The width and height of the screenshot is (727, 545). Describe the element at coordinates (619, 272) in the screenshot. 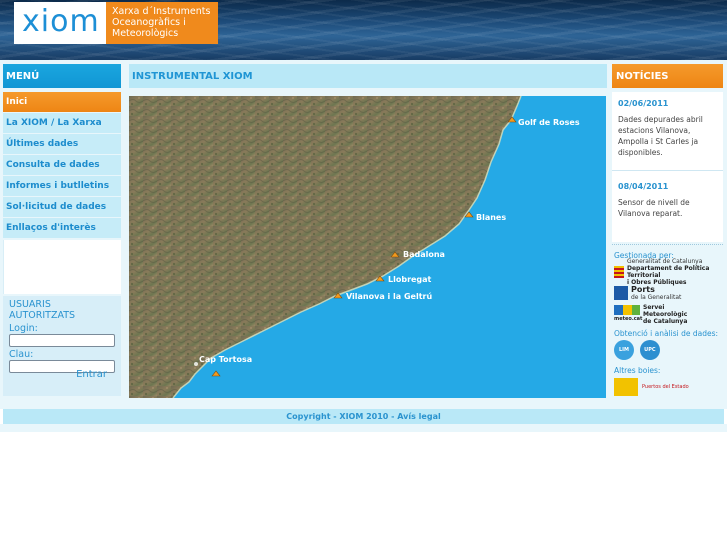

I see `generalitat-icon` at that location.